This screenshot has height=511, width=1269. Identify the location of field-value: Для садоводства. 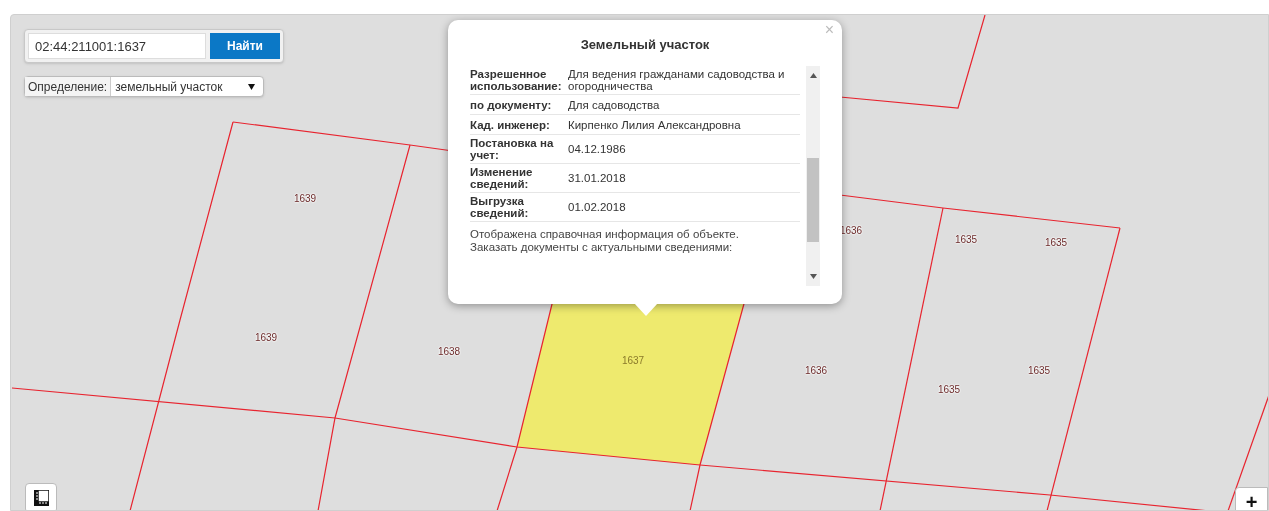
(614, 104).